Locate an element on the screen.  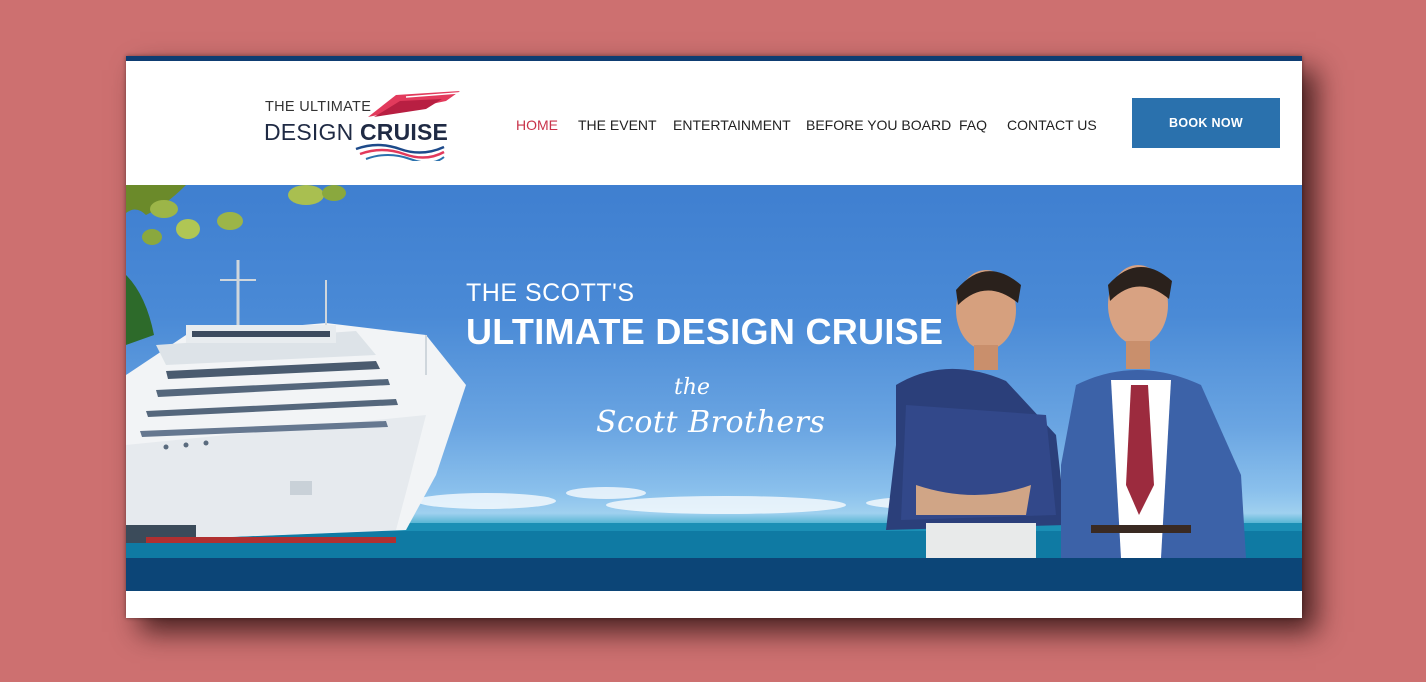
nav-faq: FAQ is located at coordinates (973, 125).